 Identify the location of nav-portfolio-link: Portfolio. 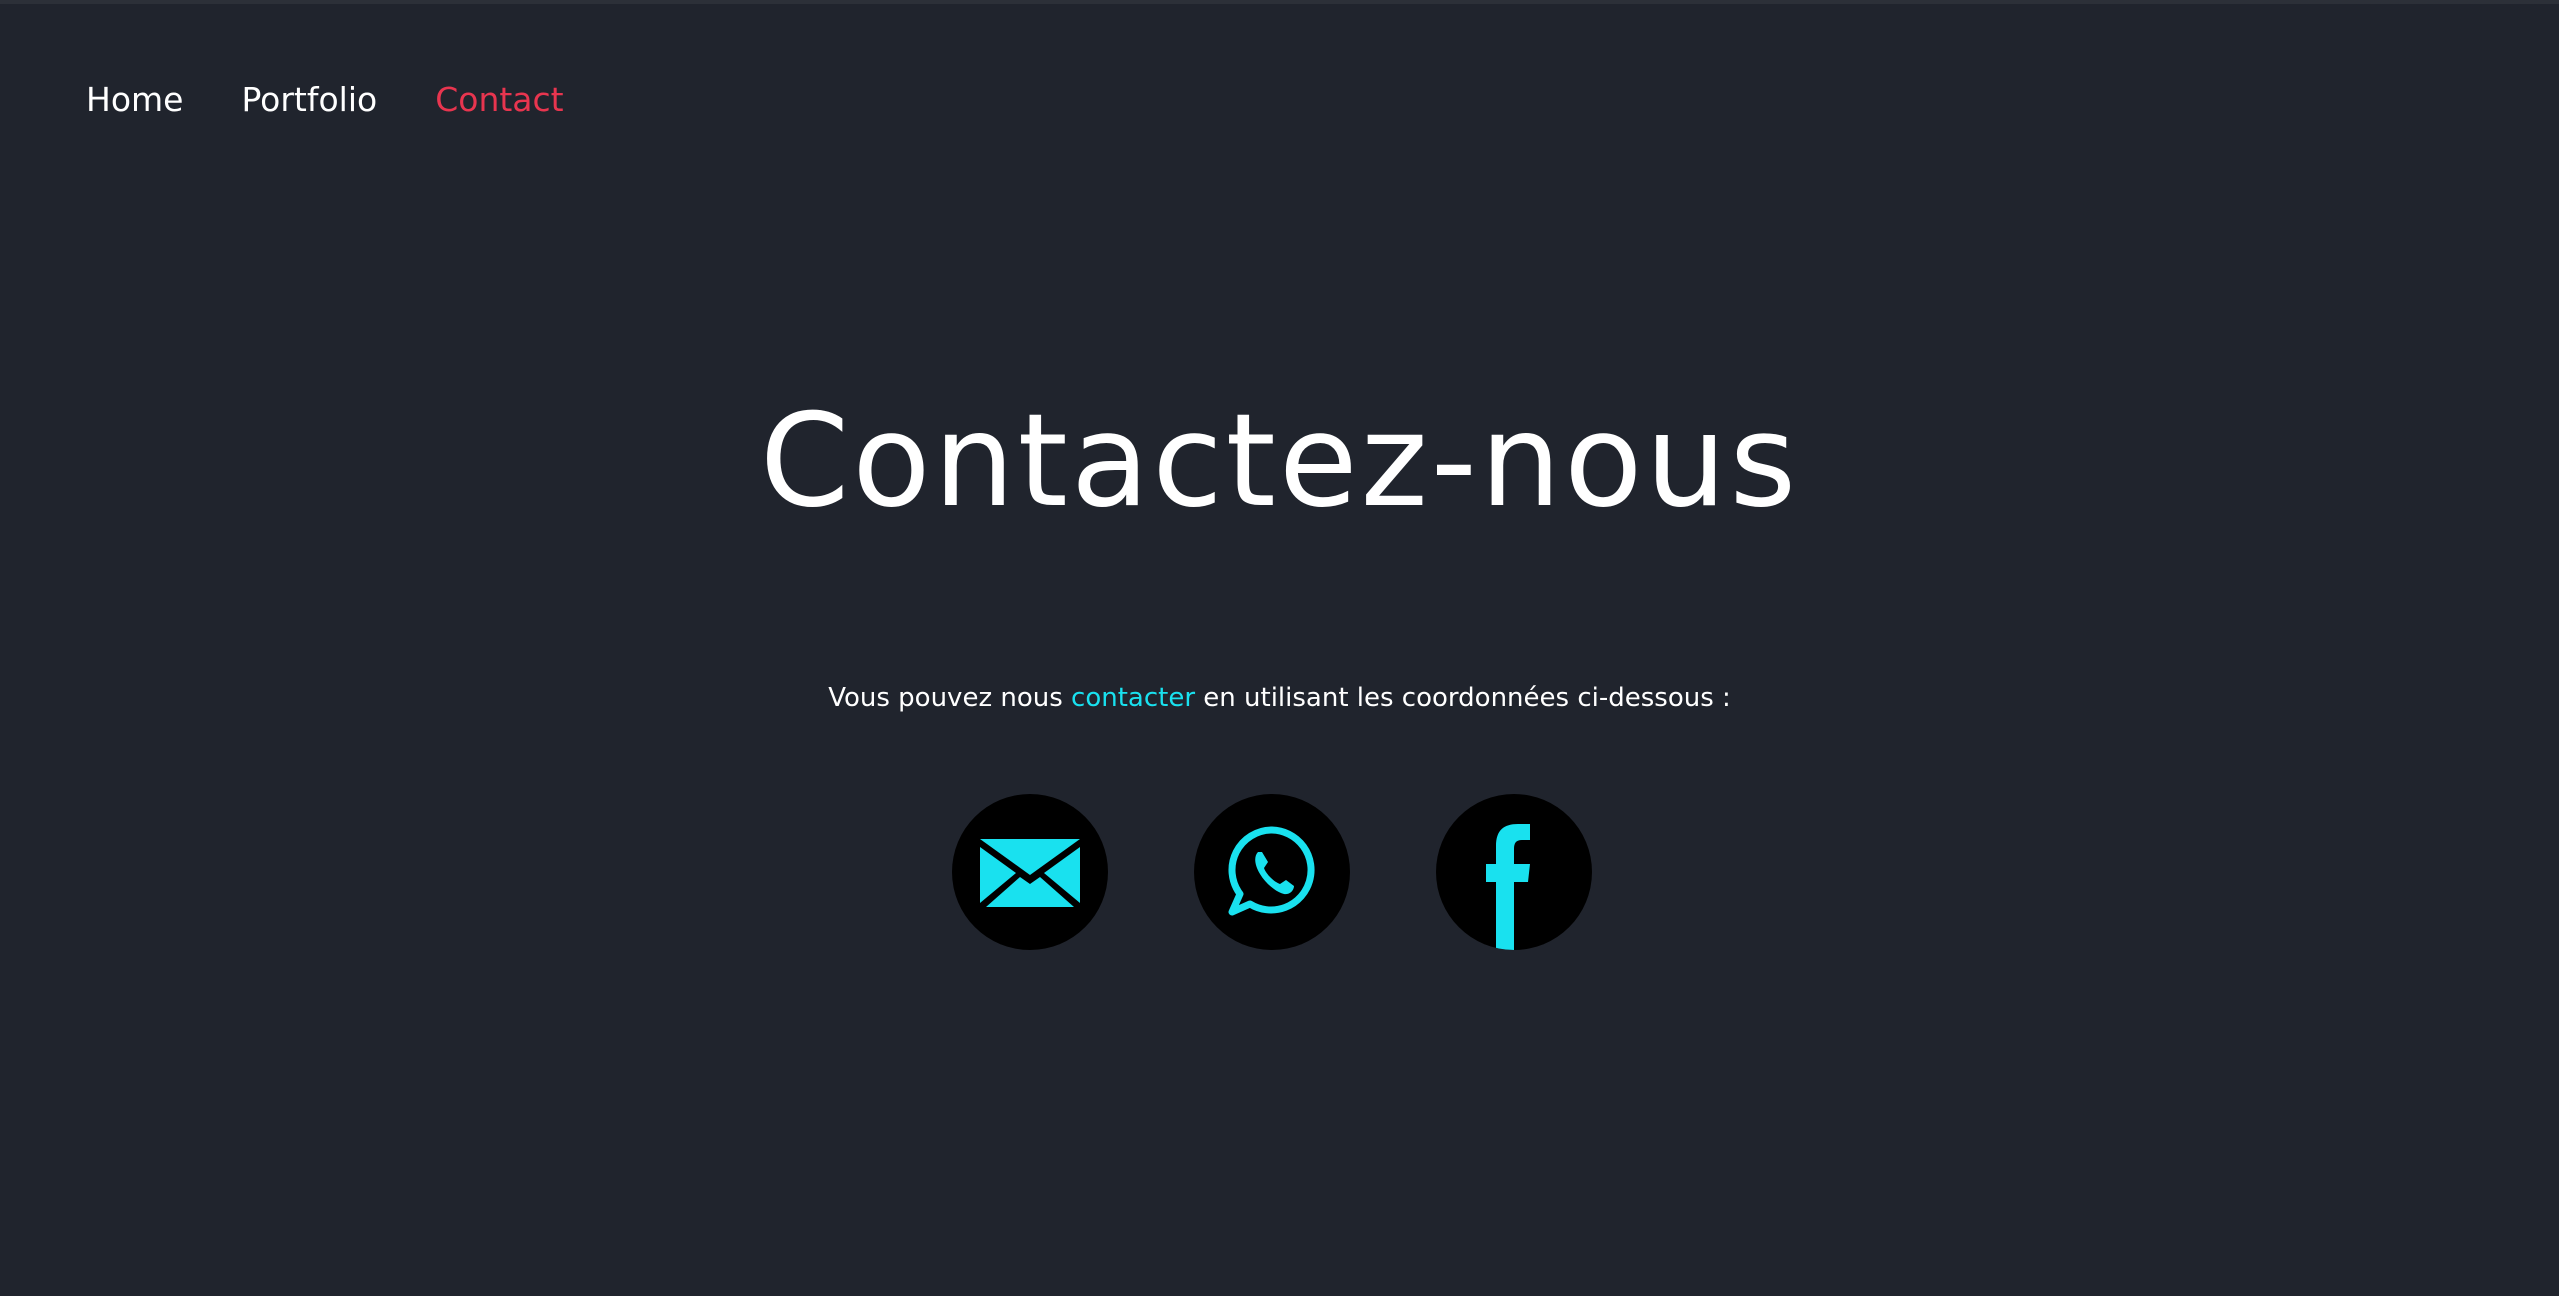
(309, 100).